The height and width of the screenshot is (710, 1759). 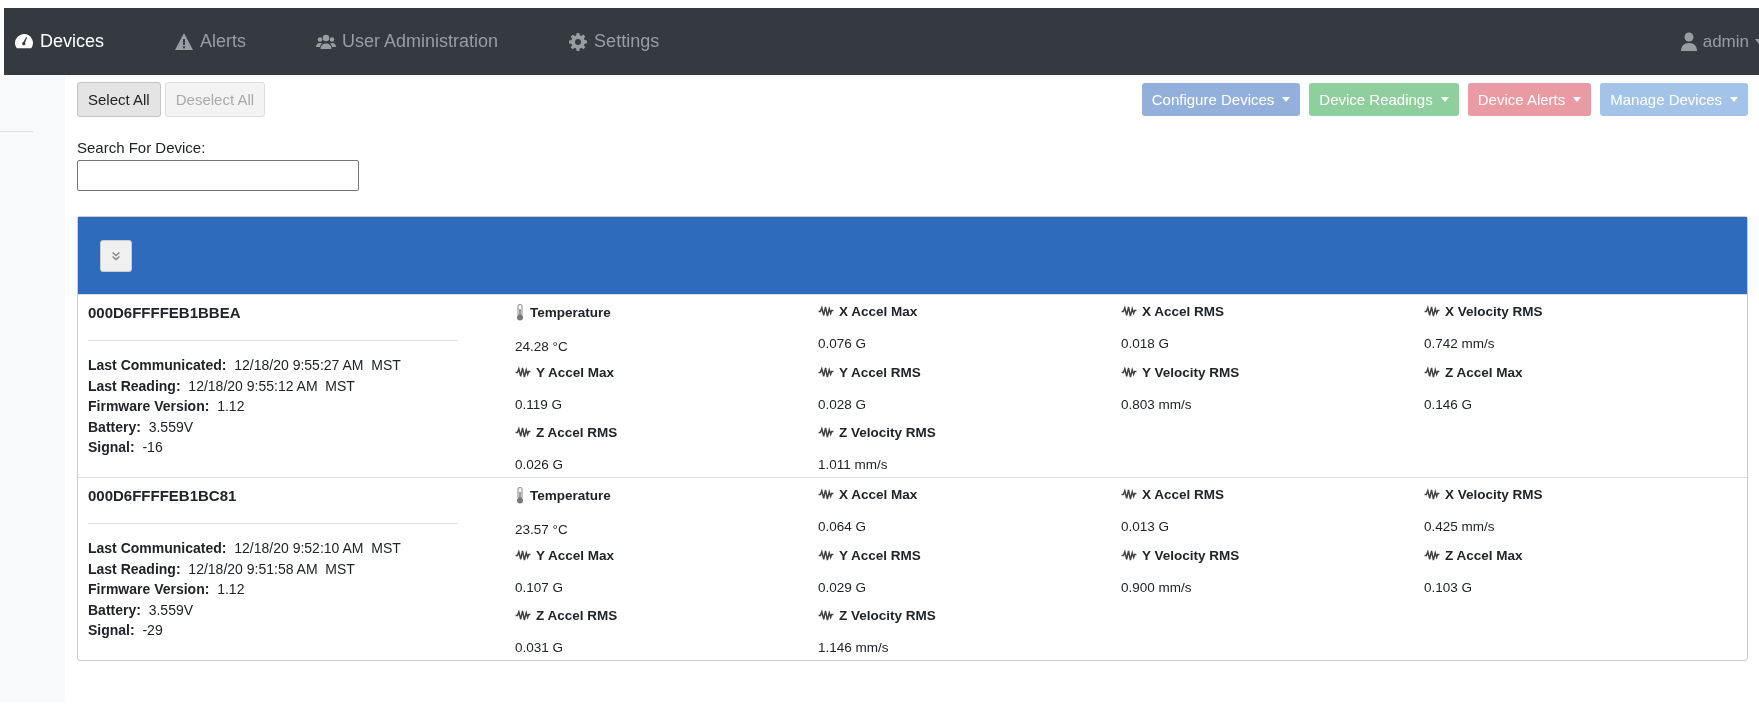 What do you see at coordinates (853, 464) in the screenshot?
I see `reading-value: 1.011 mm/s` at bounding box center [853, 464].